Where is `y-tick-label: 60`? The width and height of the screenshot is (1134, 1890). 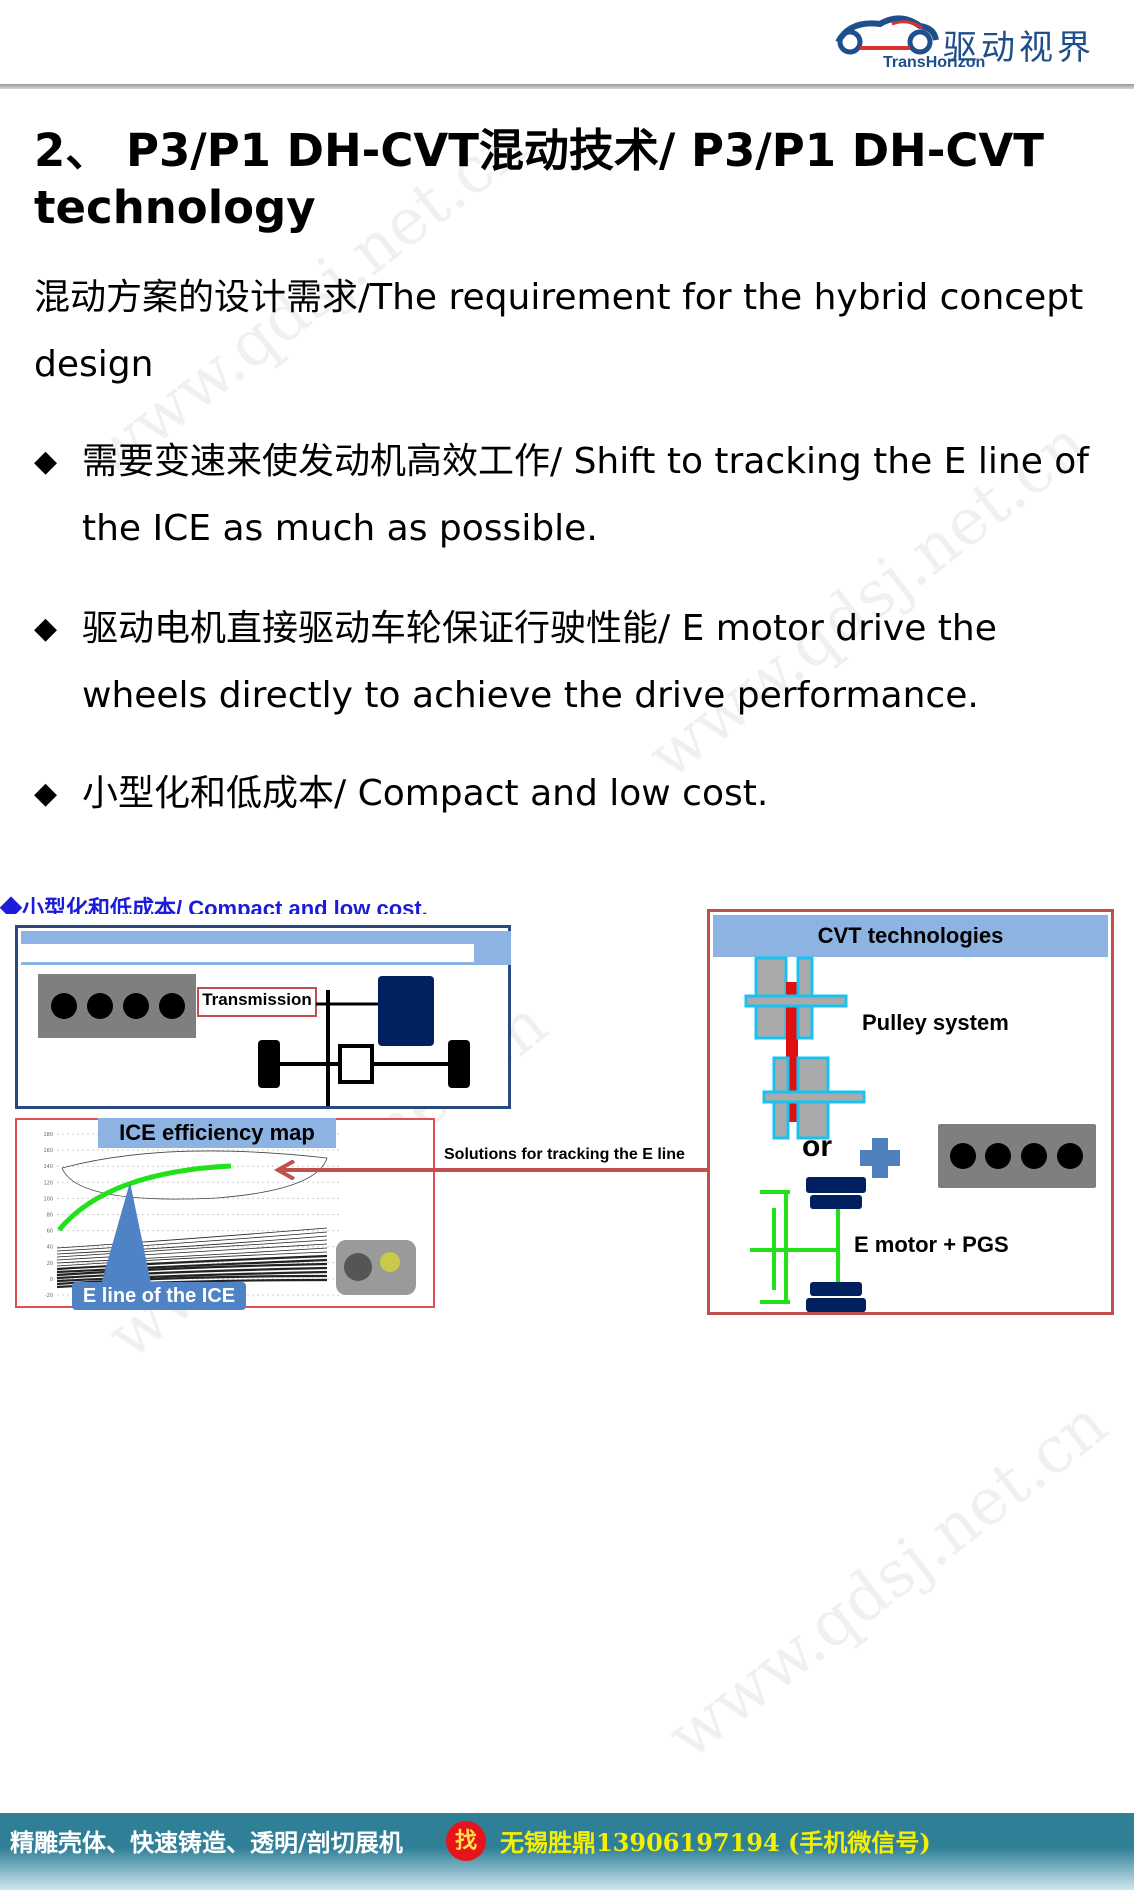
y-tick-label: 60 is located at coordinates (50, 1232).